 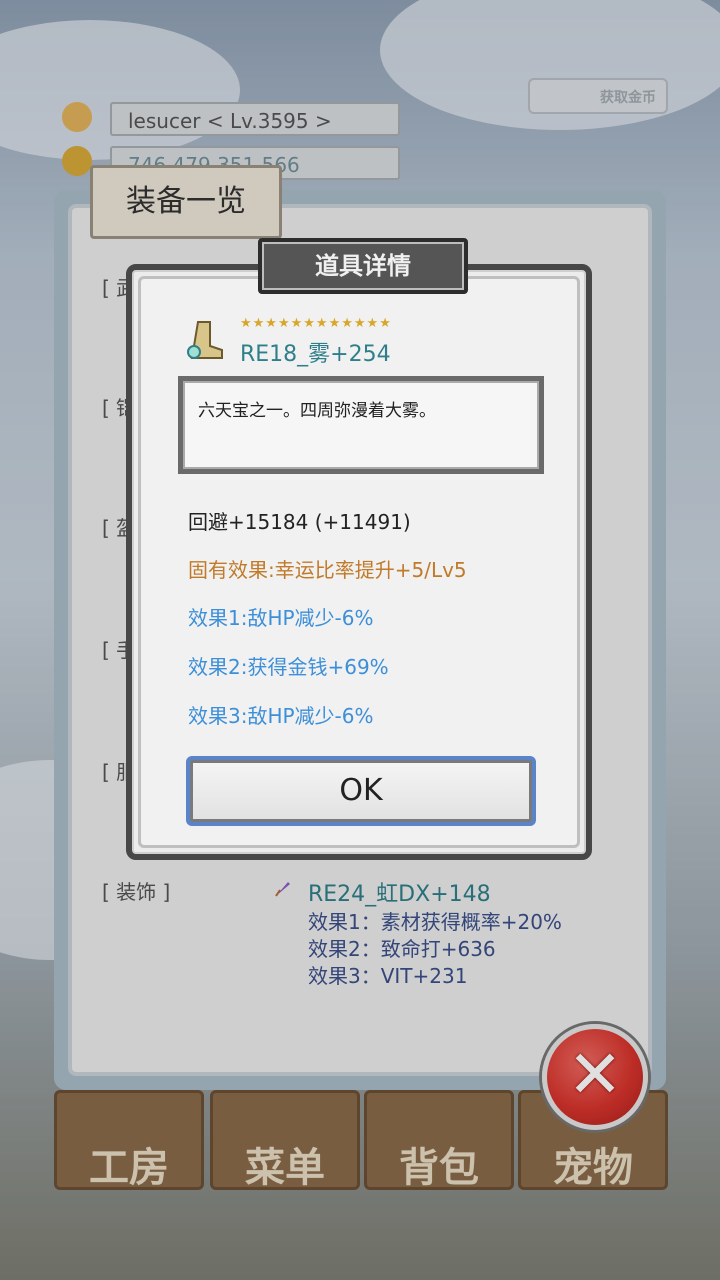 I want to click on item-effect-3: 效果3:敌HP减少-6%, so click(x=281, y=716).